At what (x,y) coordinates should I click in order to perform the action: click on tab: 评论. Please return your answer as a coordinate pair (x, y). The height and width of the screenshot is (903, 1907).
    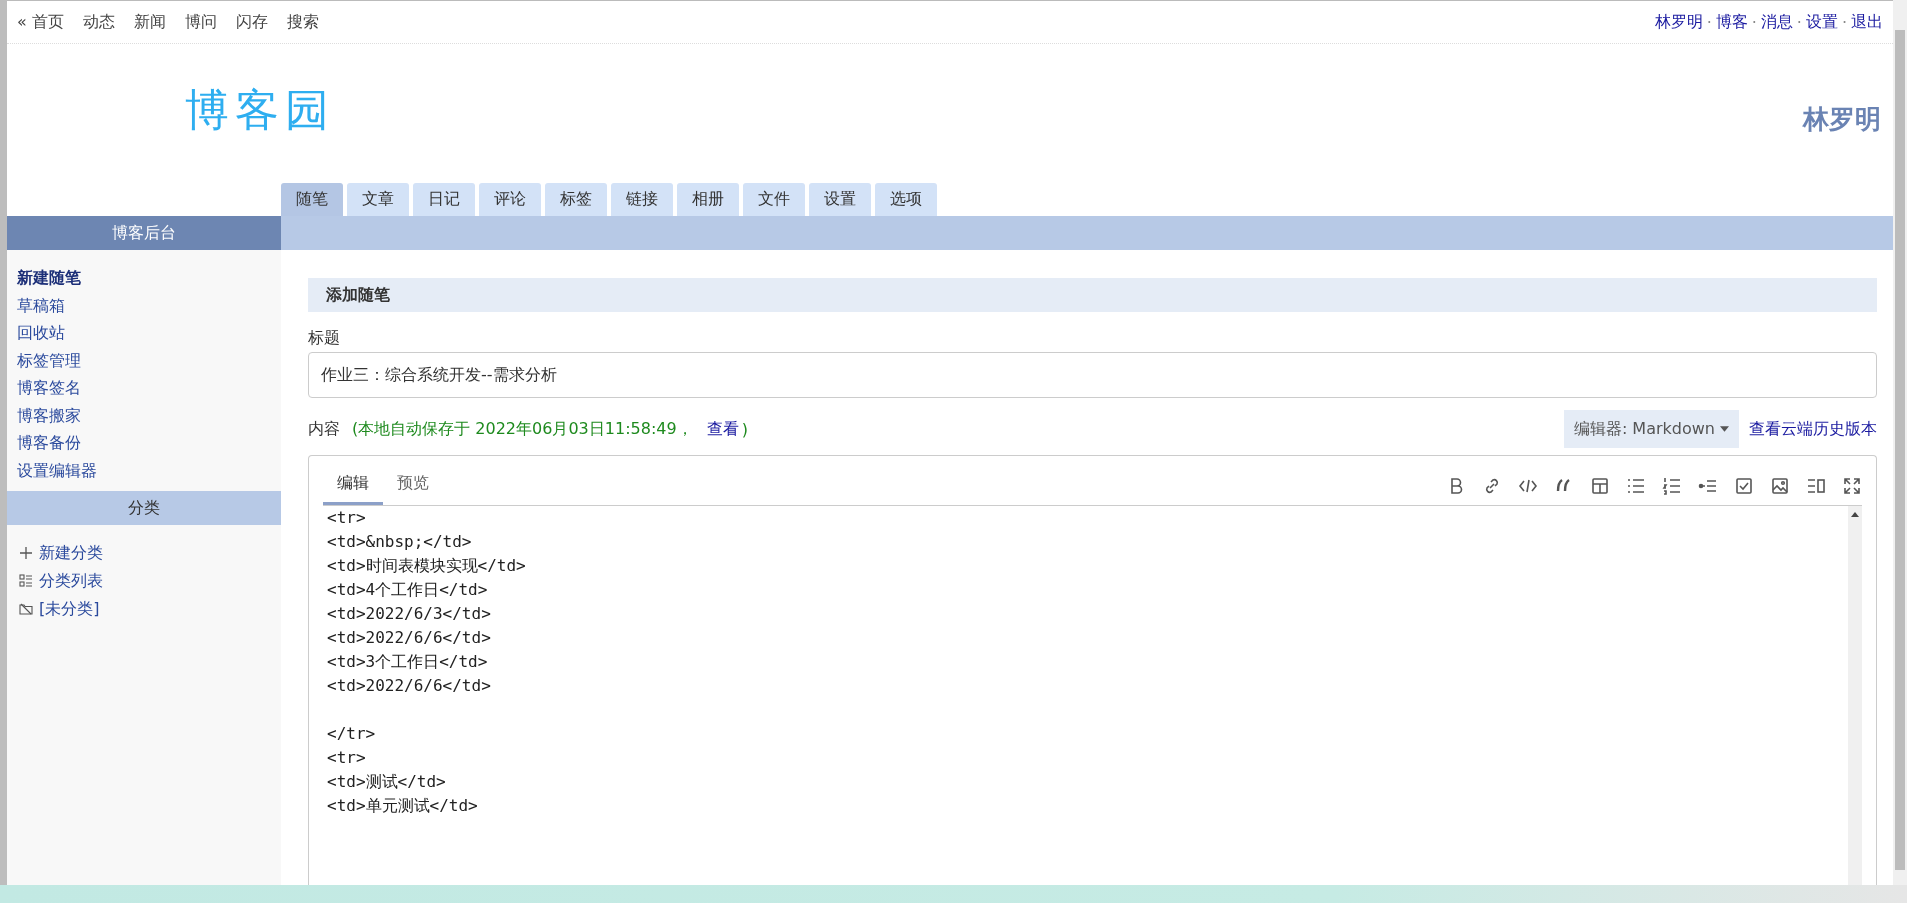
    Looking at the image, I should click on (510, 199).